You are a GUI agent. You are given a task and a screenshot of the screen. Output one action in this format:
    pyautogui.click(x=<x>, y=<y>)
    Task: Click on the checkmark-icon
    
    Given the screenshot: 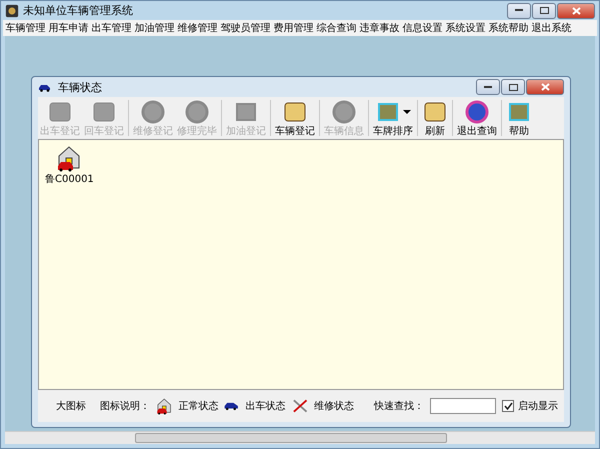 What is the action you would take?
    pyautogui.click(x=508, y=406)
    